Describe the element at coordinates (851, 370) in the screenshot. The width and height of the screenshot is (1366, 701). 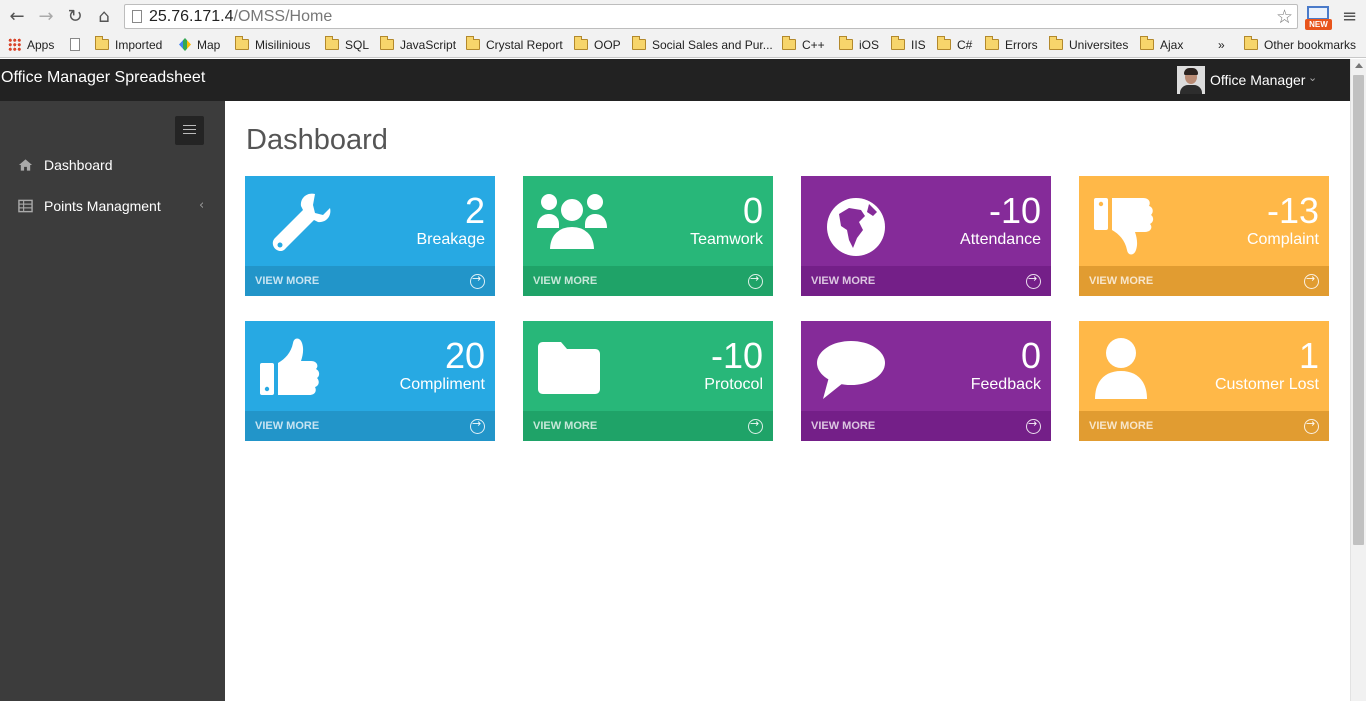
I see `comment-icon` at that location.